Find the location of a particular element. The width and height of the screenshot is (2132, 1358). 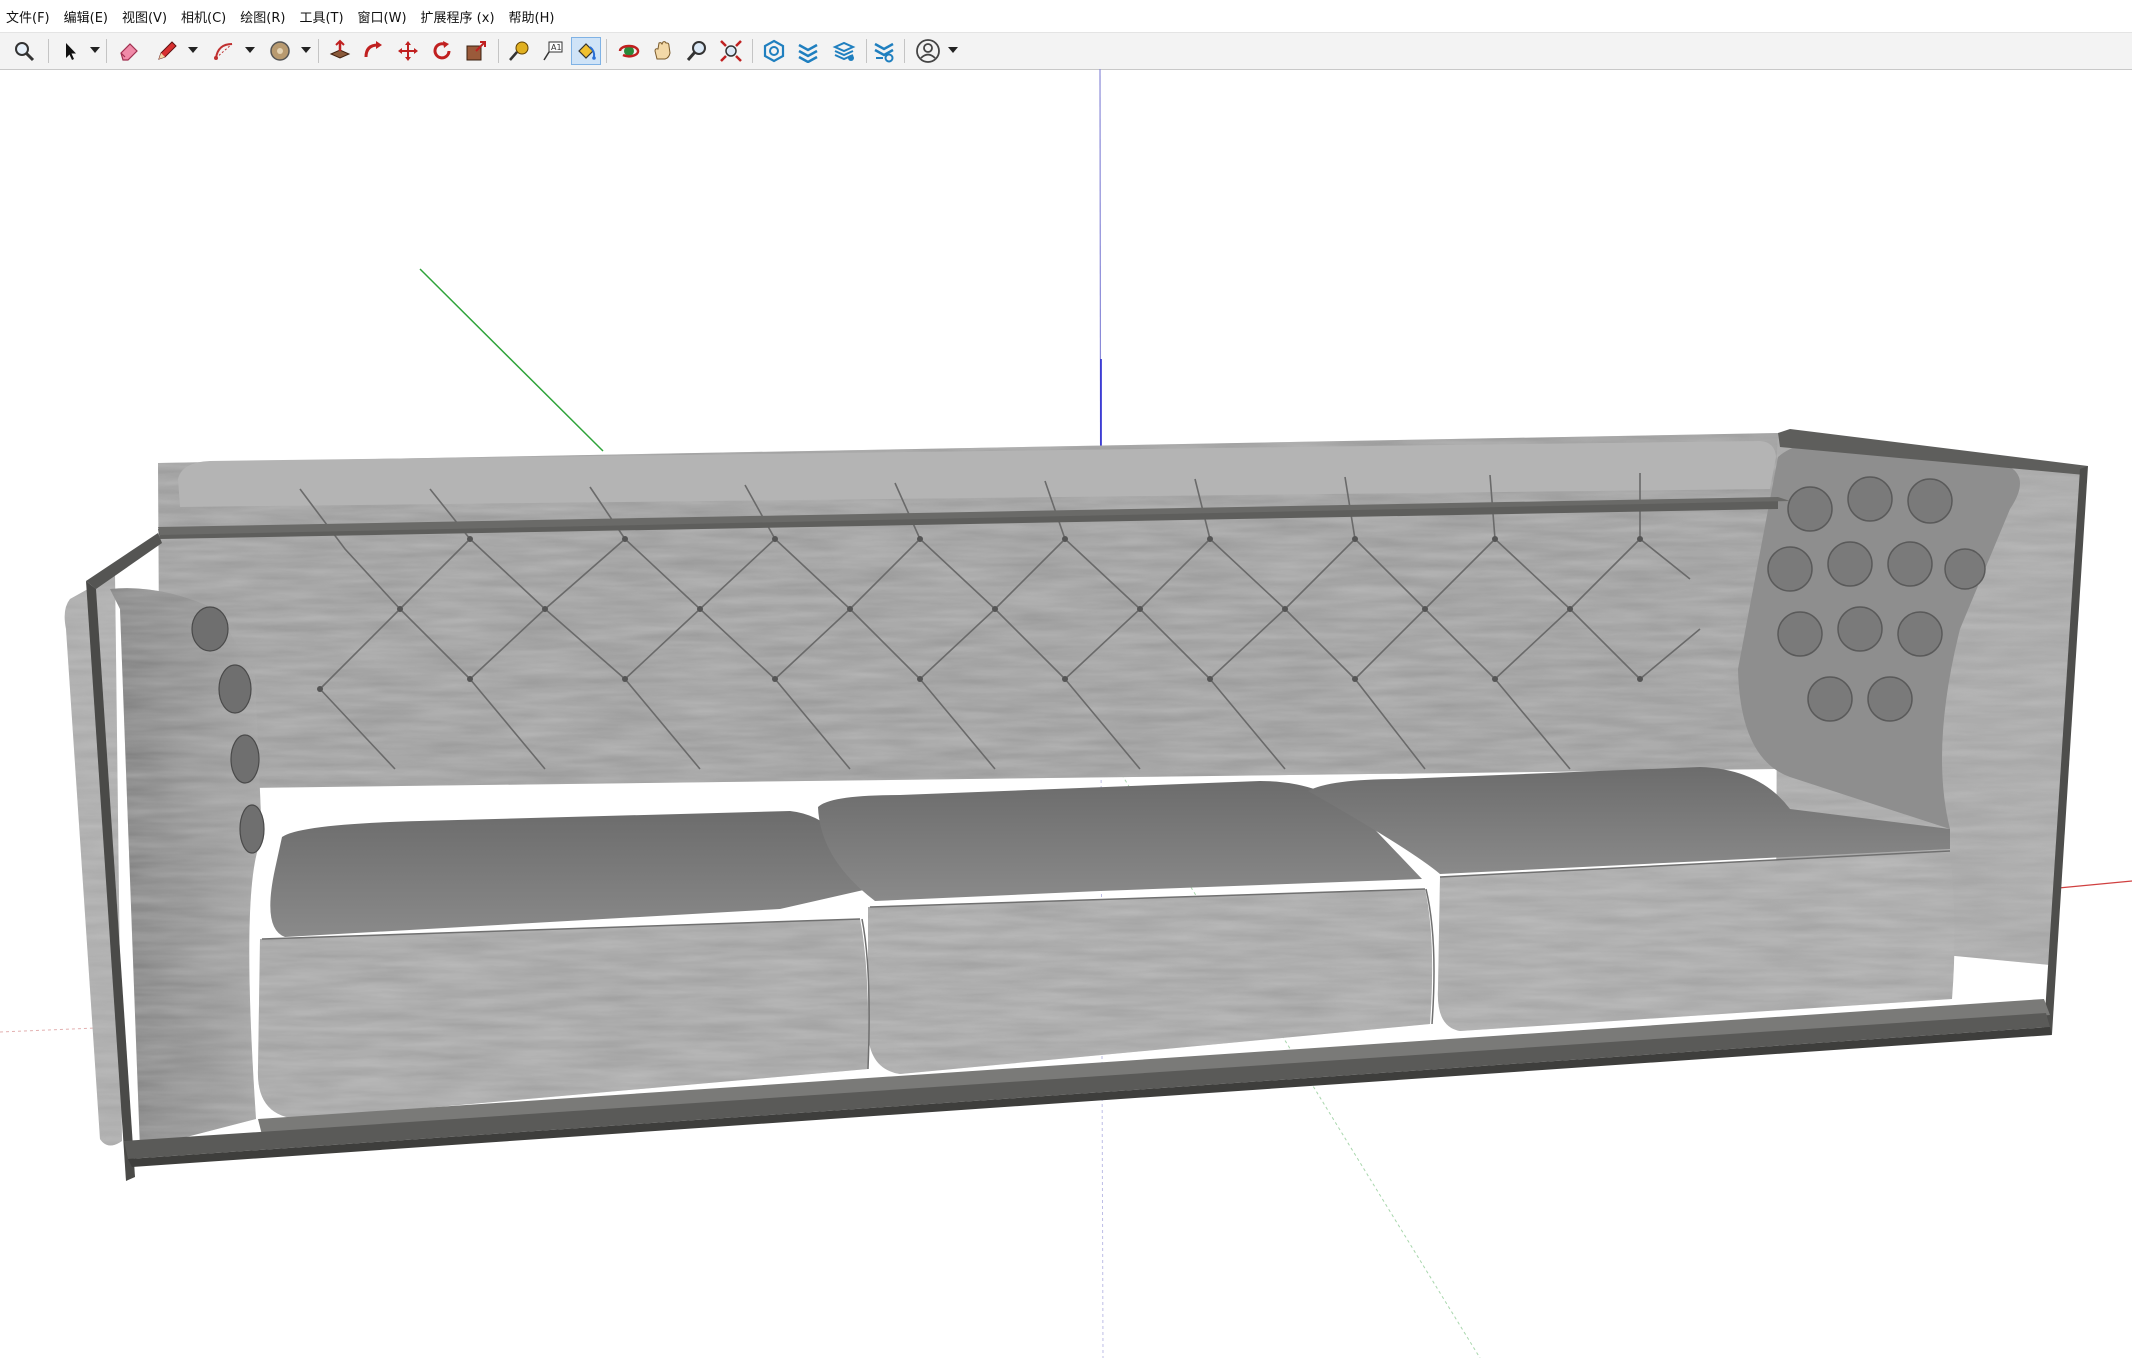

pencil-line-icon is located at coordinates (167, 51).